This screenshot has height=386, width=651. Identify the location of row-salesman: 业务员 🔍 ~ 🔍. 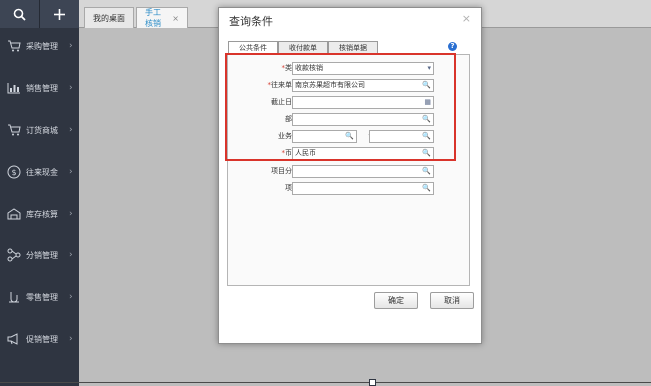
(349, 136).